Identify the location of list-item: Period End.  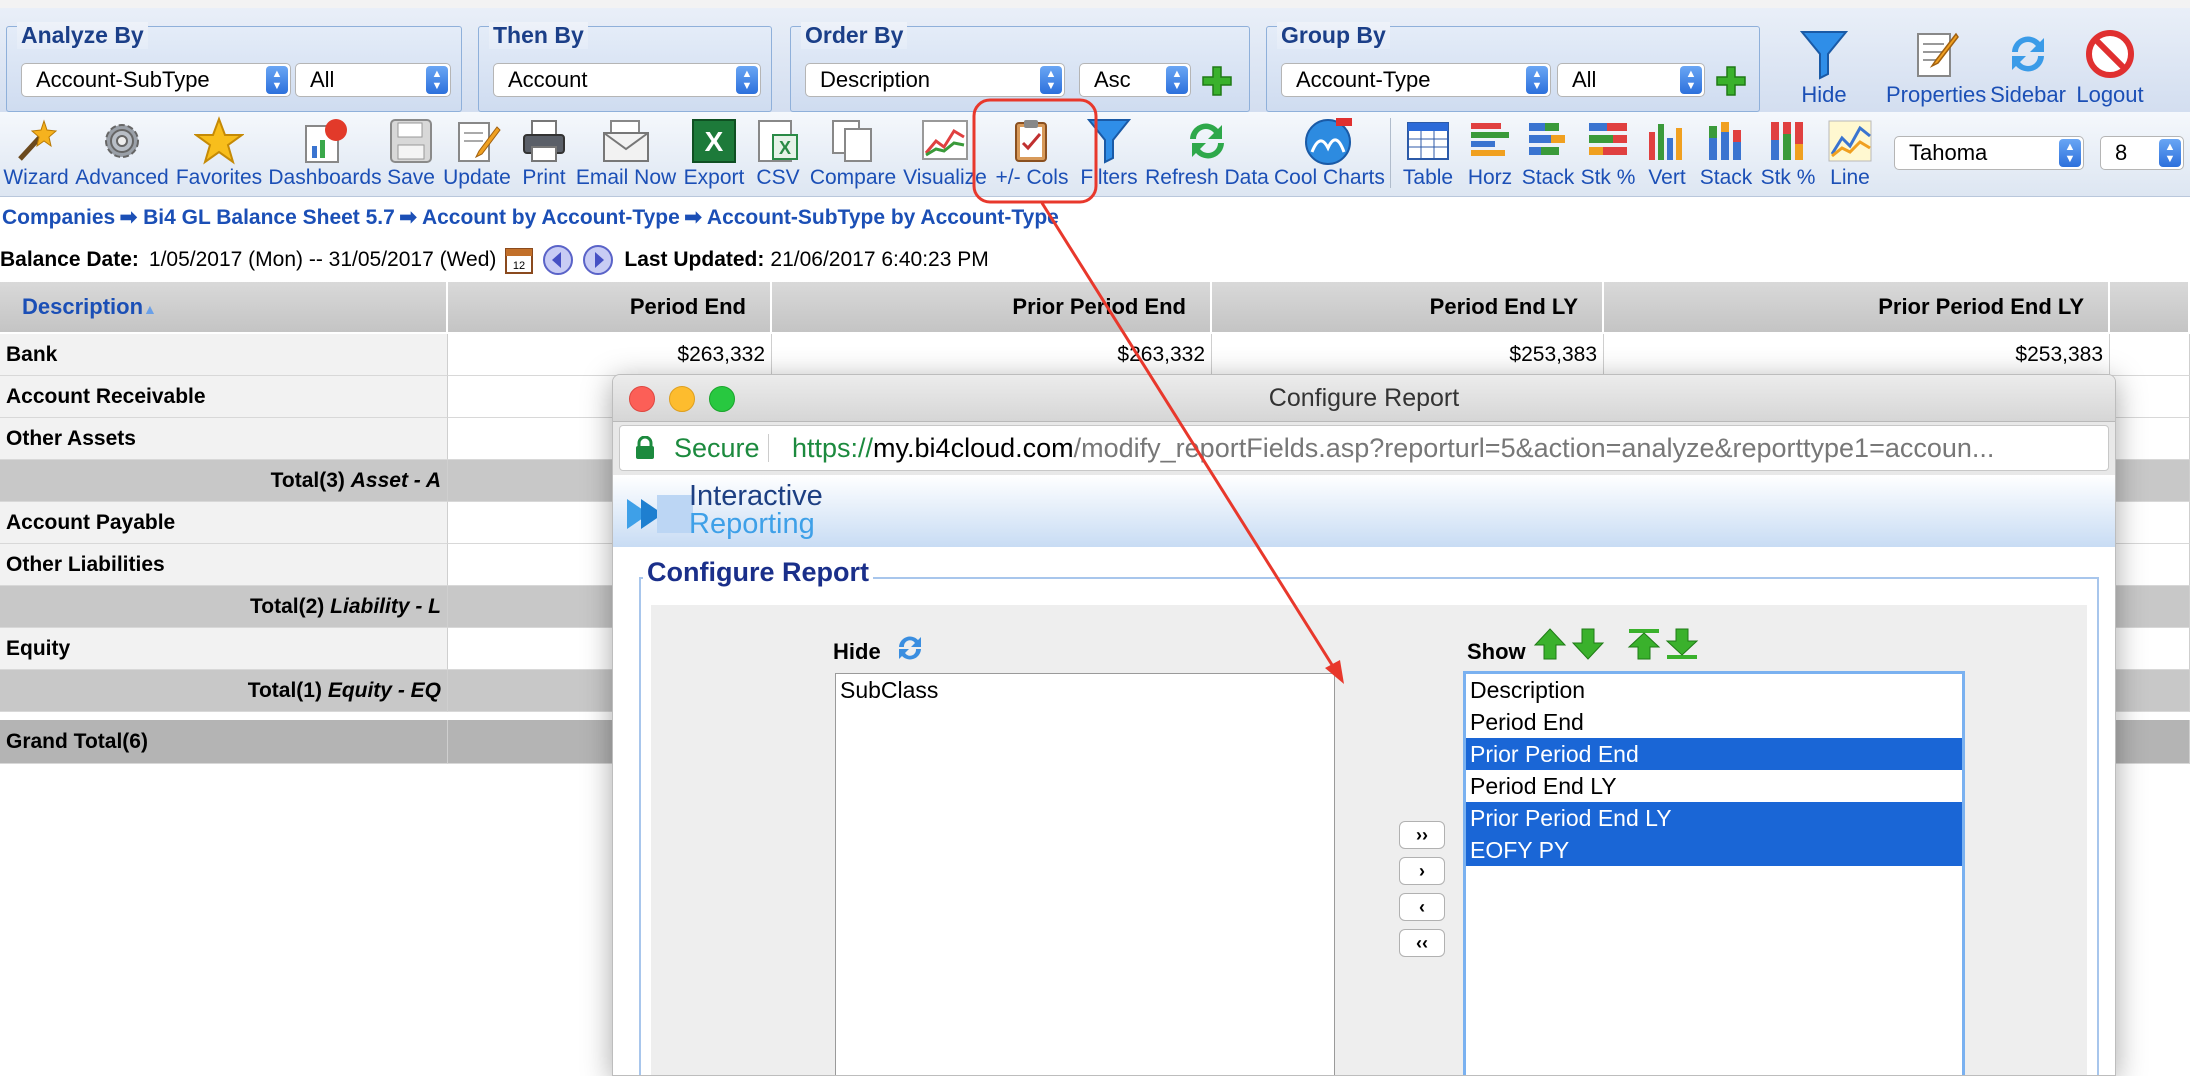
(1714, 722).